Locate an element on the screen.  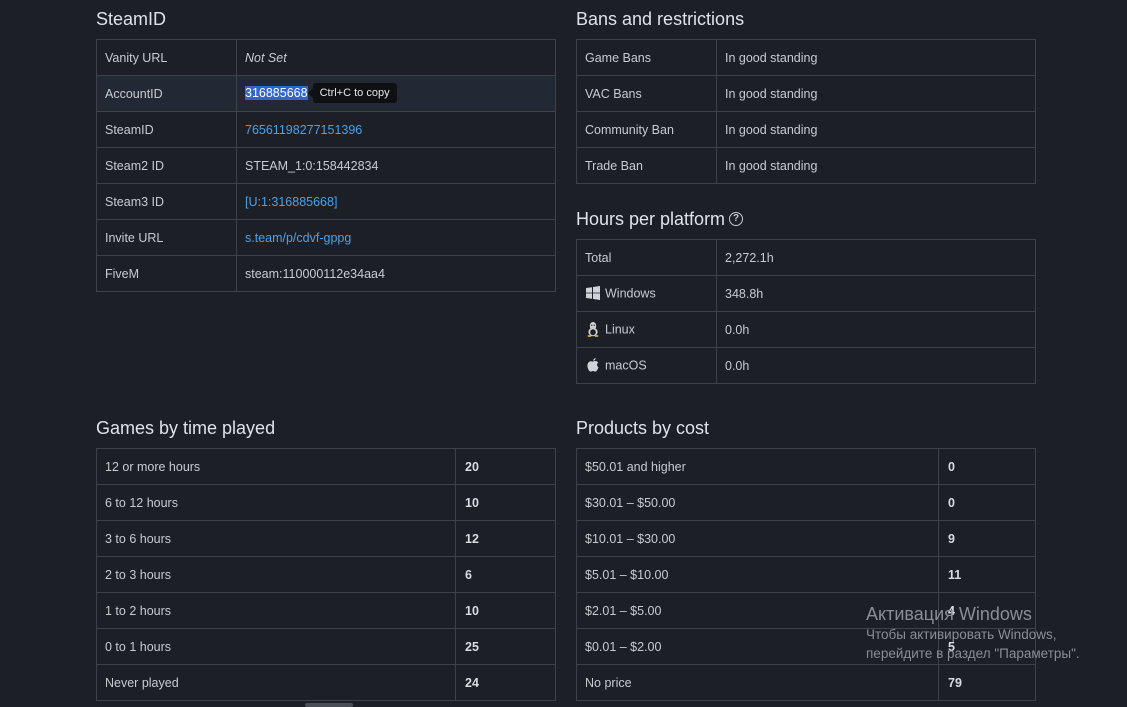
games-row-count: 20 is located at coordinates (505, 466).